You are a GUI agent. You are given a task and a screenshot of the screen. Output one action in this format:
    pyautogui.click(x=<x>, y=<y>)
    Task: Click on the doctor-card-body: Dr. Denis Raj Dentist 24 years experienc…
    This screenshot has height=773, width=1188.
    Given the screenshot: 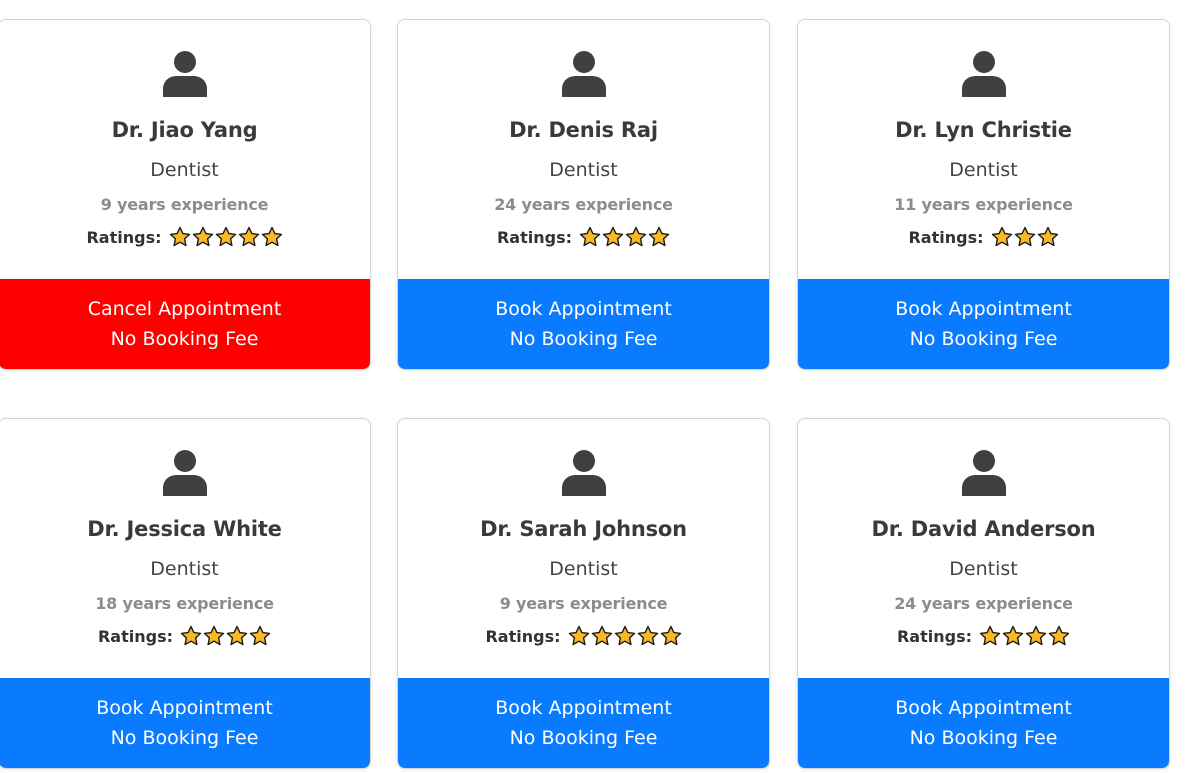 What is the action you would take?
    pyautogui.click(x=583, y=150)
    